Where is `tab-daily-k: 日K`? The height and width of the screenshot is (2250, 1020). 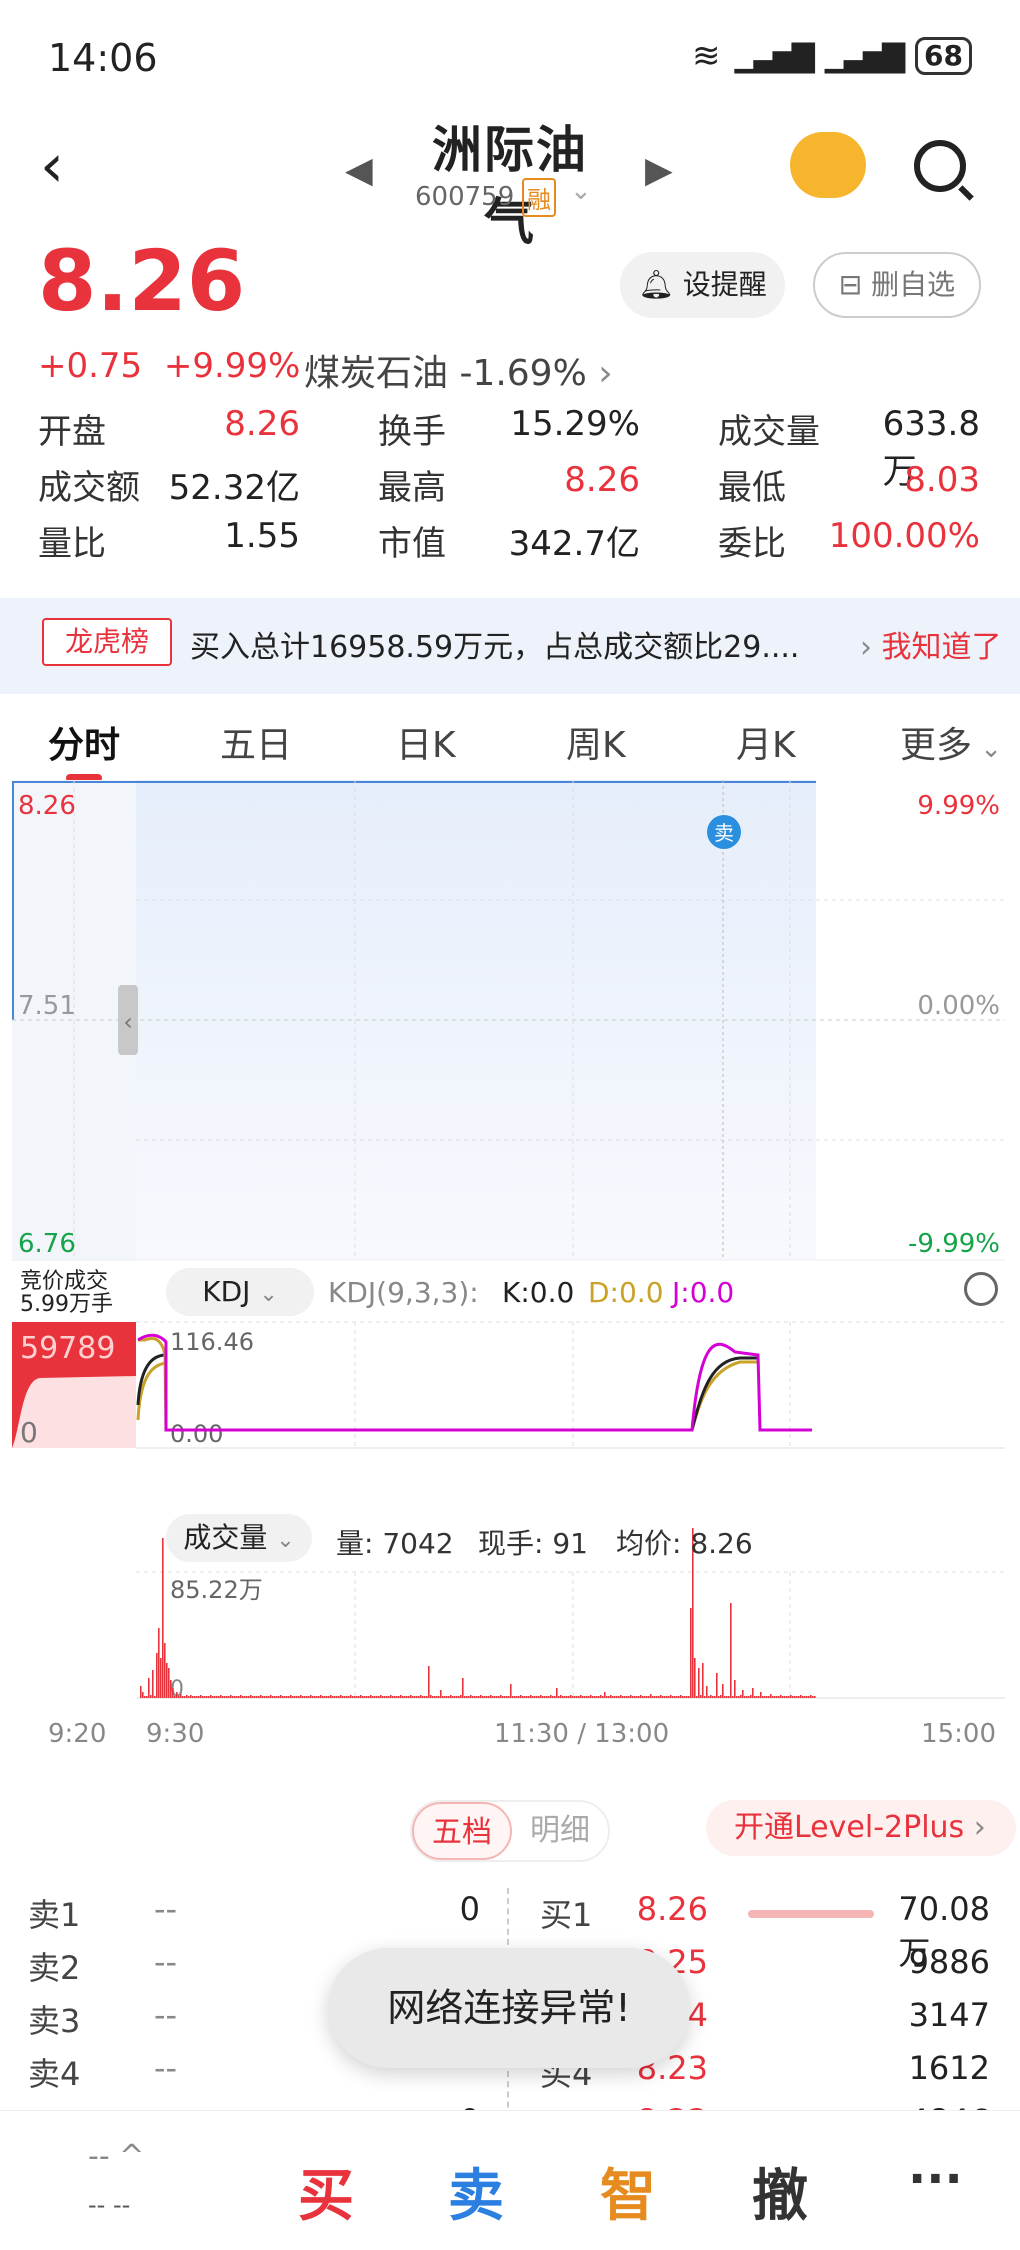 tab-daily-k: 日K is located at coordinates (426, 742).